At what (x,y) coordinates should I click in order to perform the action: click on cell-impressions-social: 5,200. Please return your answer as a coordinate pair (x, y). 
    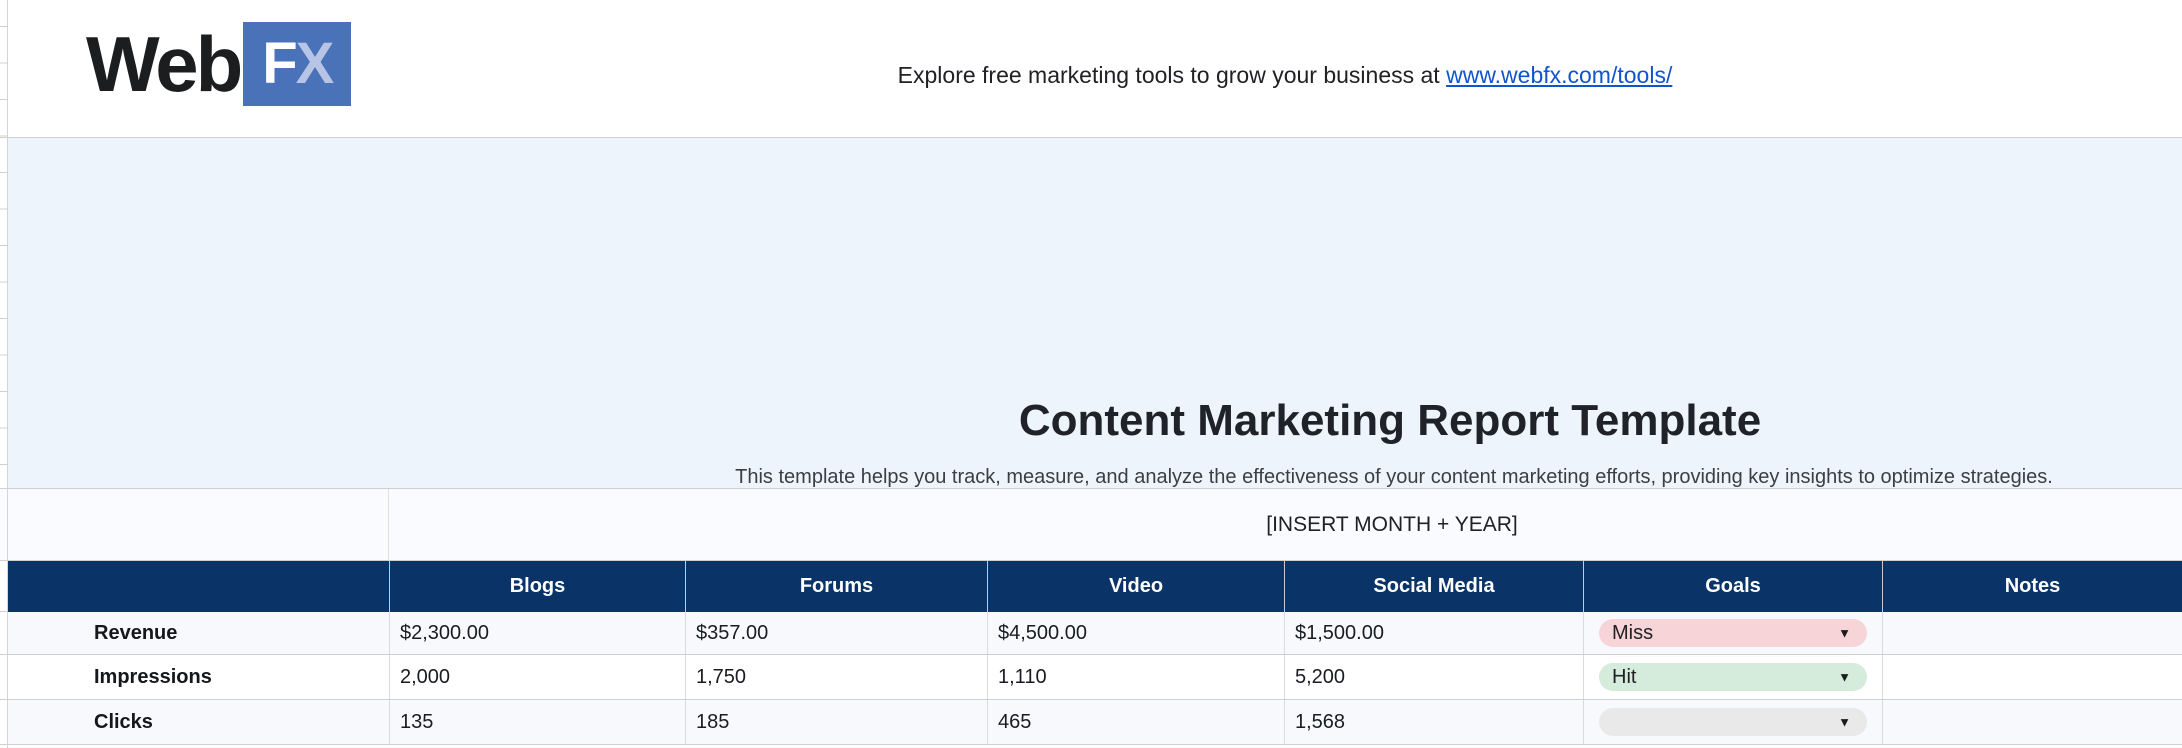
    Looking at the image, I should click on (1434, 677).